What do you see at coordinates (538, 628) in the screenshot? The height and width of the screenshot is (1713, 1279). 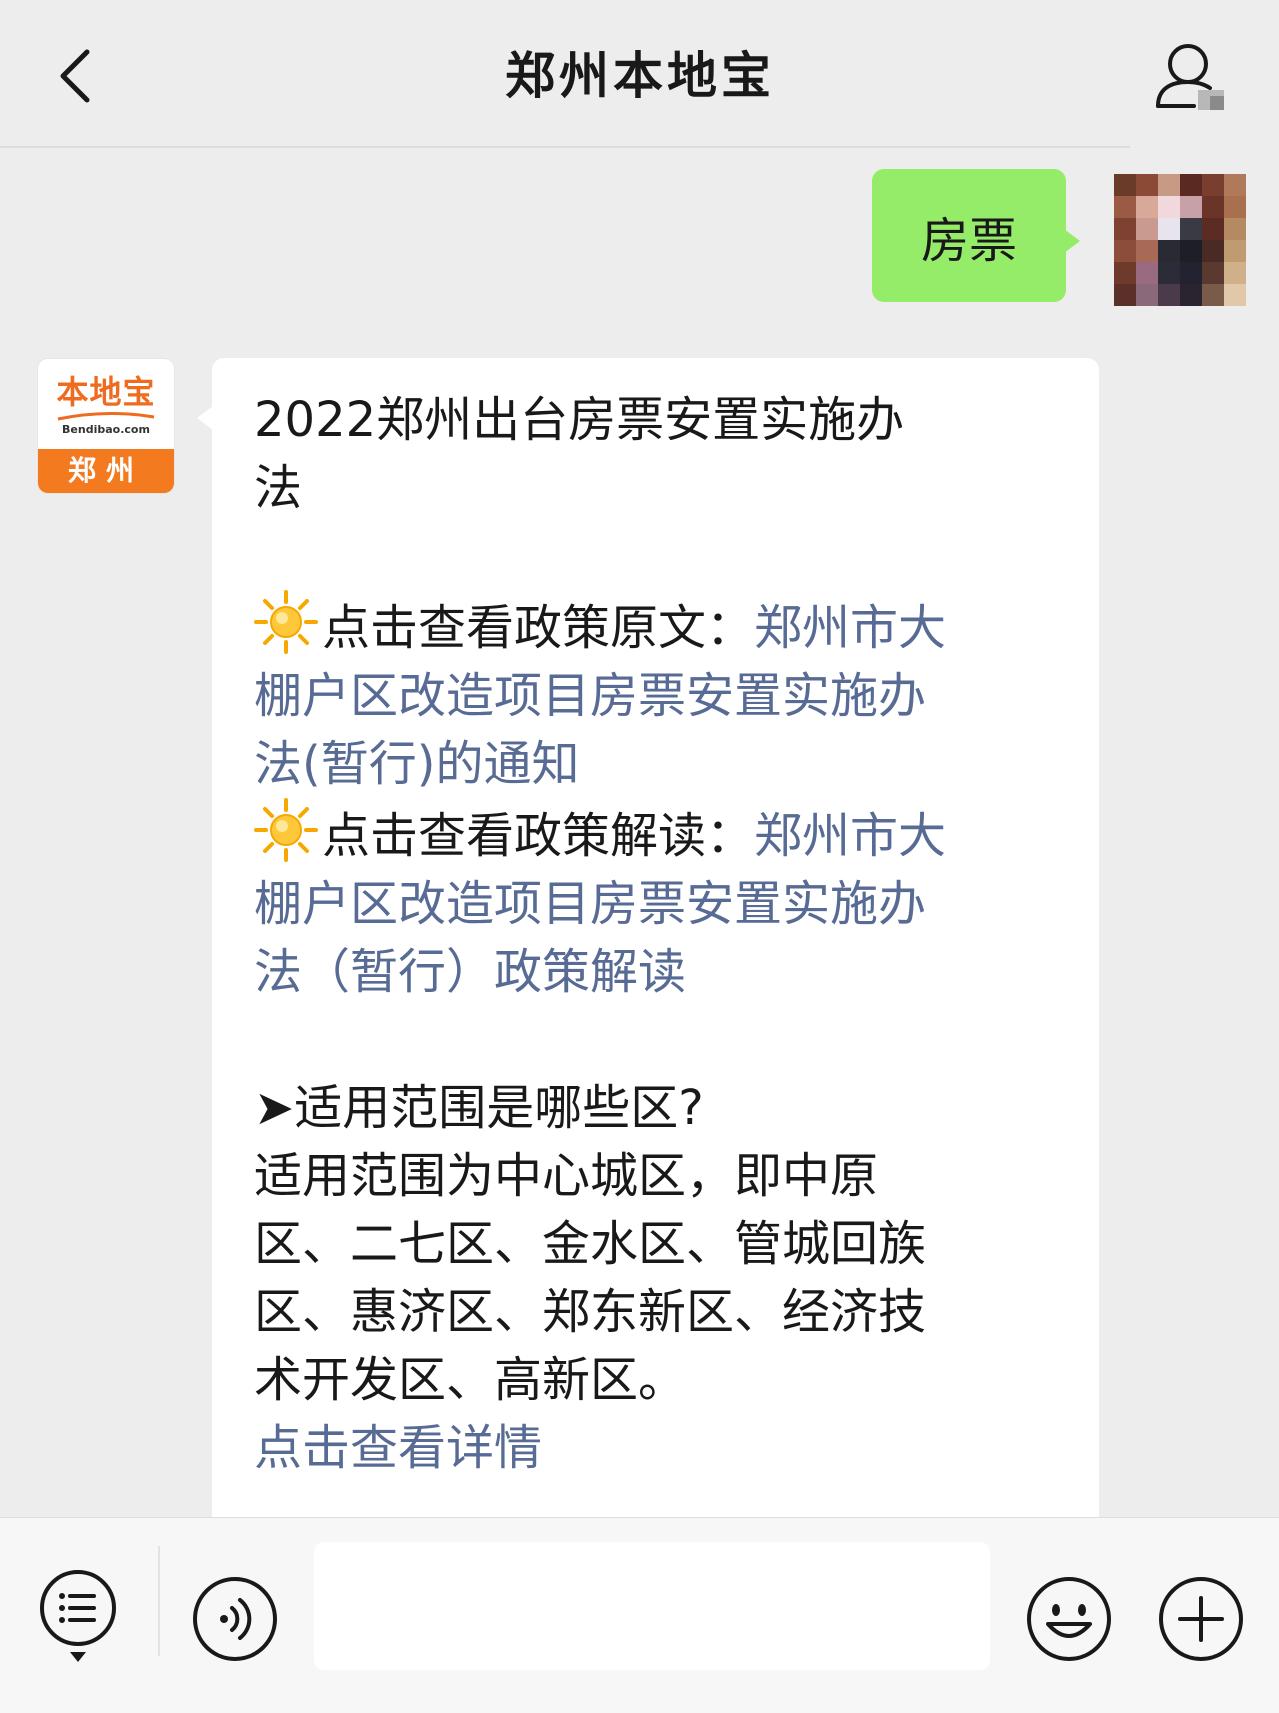 I see `policy-original-prefix: 点击查看政策原文：` at bounding box center [538, 628].